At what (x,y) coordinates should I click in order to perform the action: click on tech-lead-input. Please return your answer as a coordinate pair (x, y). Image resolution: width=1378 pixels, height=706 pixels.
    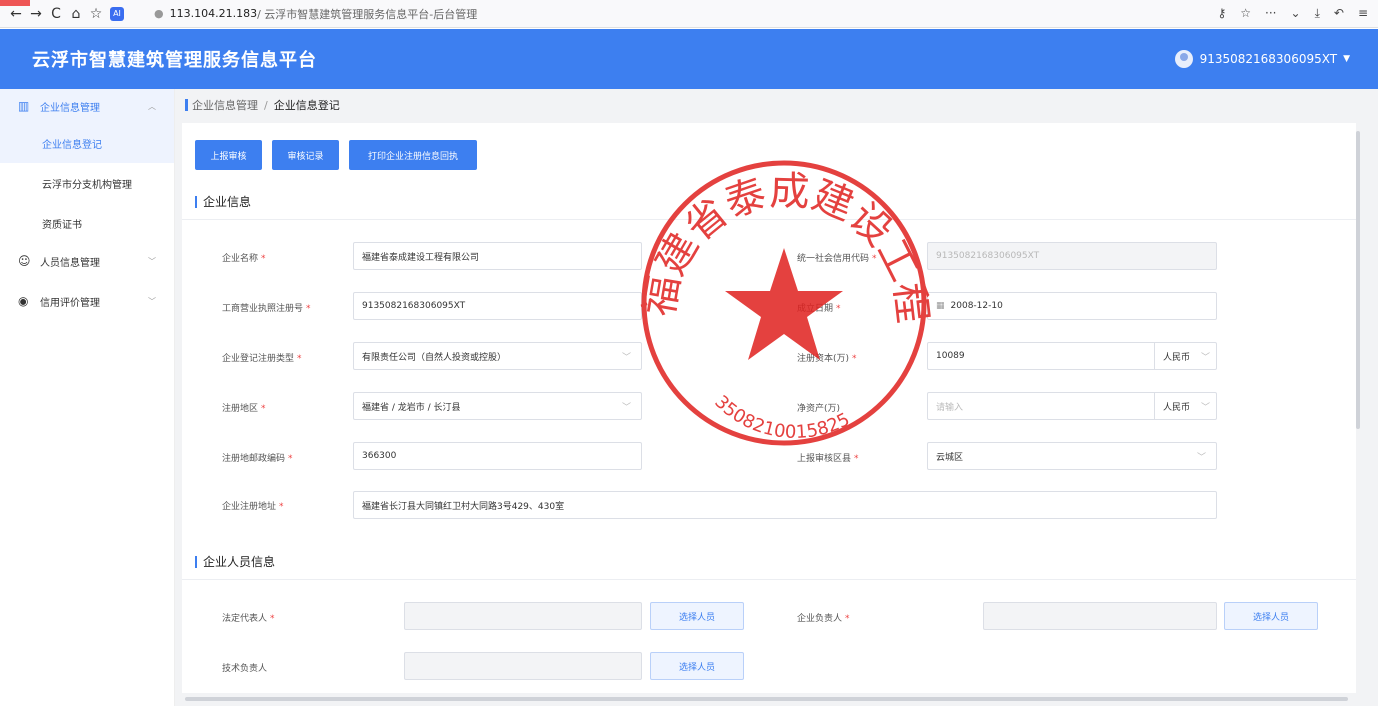
    Looking at the image, I should click on (523, 666).